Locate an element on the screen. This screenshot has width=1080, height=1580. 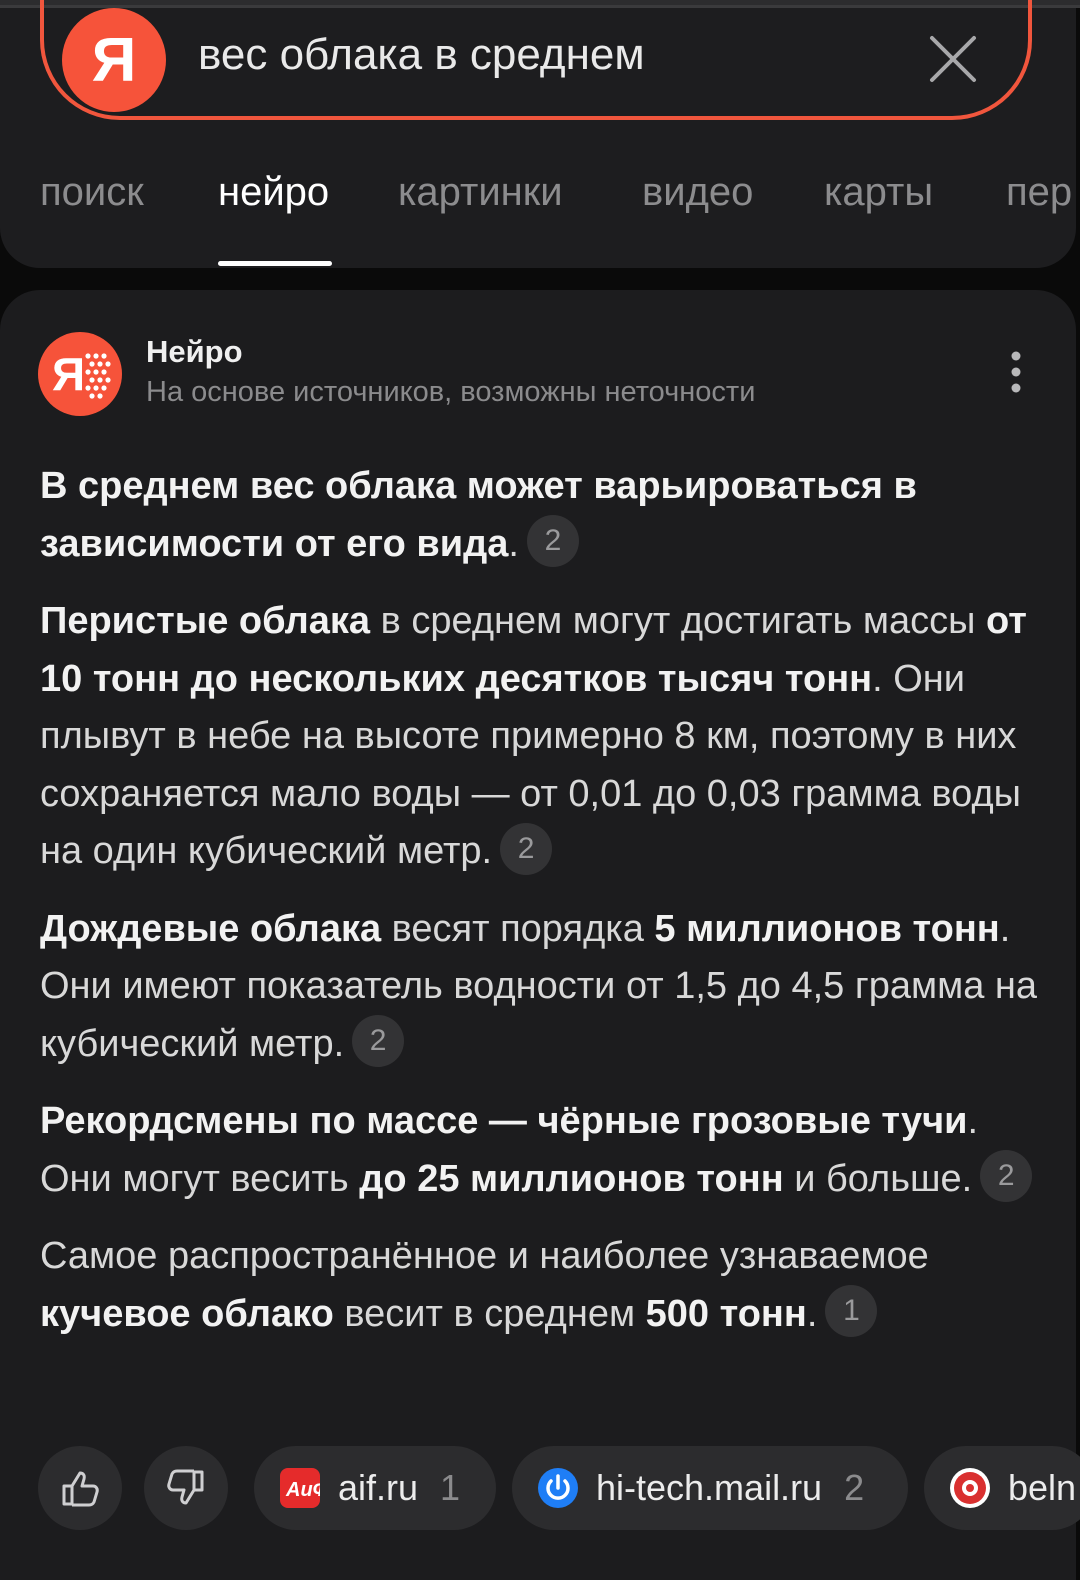
dislike-button is located at coordinates (186, 1488).